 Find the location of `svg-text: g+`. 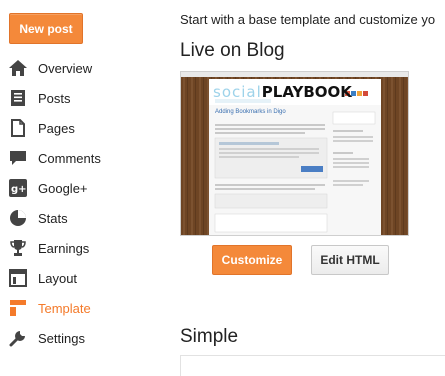

svg-text: g+ is located at coordinates (19, 189).